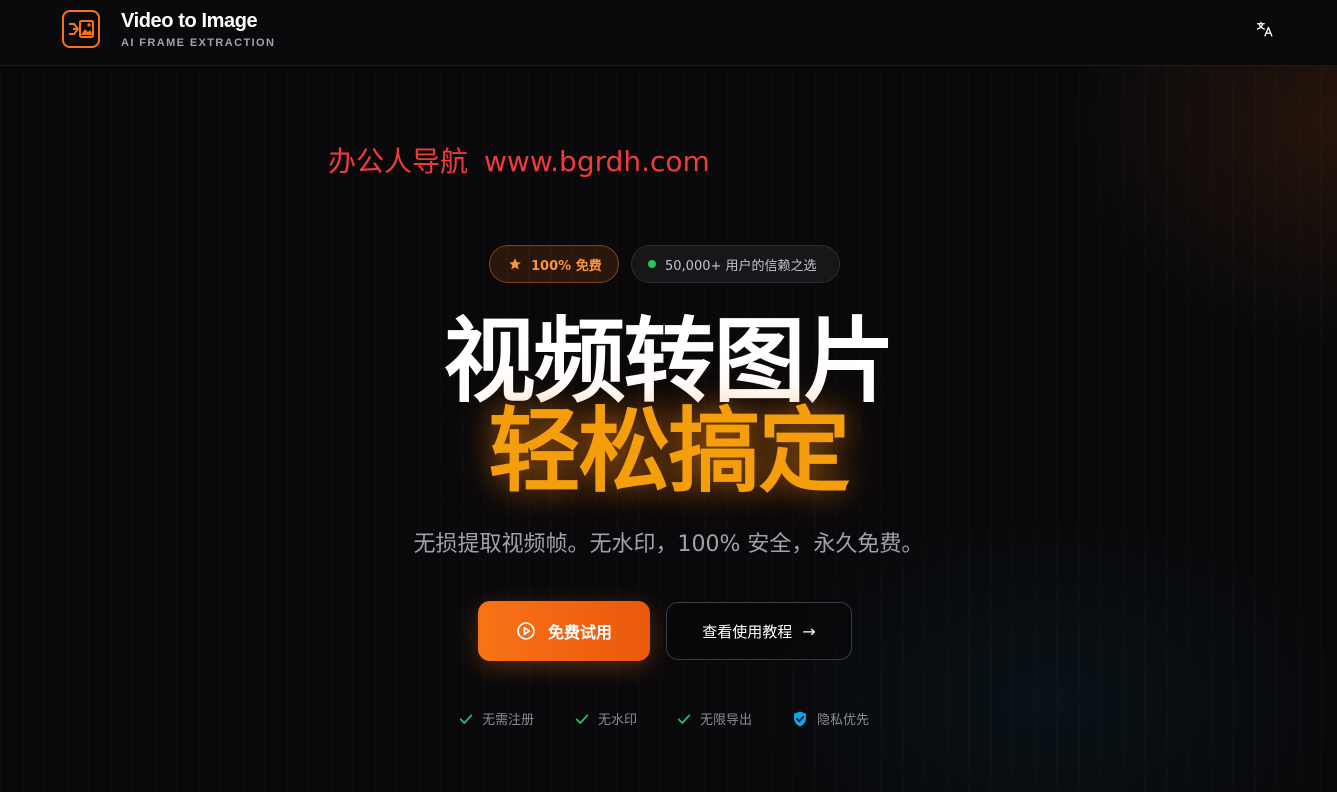  I want to click on view-tutorial-button: 查看使用教程 →, so click(759, 631).